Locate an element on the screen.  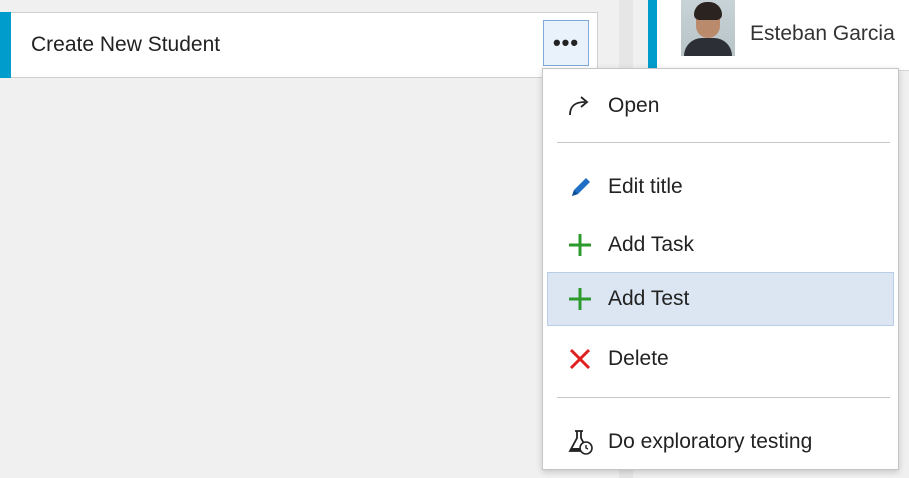
menu-item-delete: Delete is located at coordinates (720, 359).